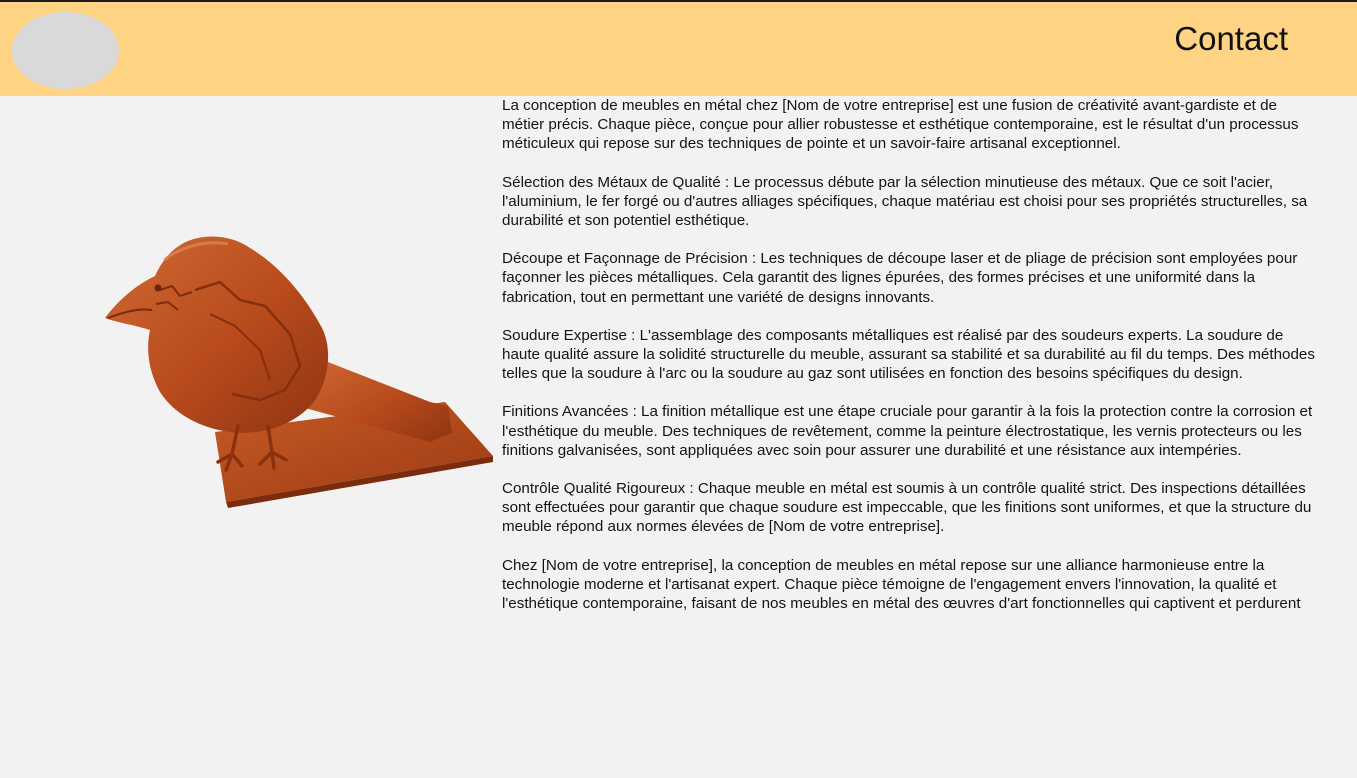 This screenshot has height=778, width=1357. What do you see at coordinates (217, 334) in the screenshot?
I see `sculpture-bird-body` at bounding box center [217, 334].